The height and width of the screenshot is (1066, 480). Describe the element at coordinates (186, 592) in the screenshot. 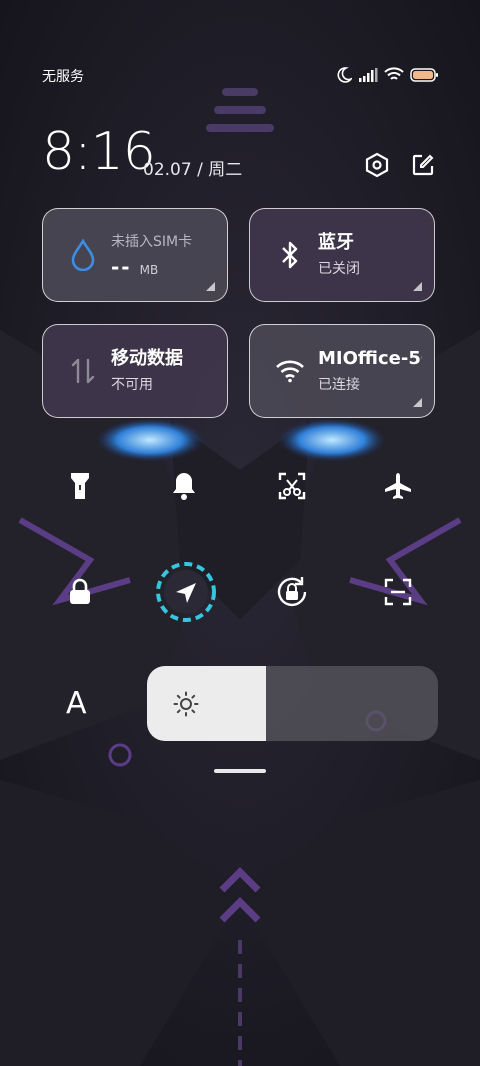

I see `location-icon` at that location.